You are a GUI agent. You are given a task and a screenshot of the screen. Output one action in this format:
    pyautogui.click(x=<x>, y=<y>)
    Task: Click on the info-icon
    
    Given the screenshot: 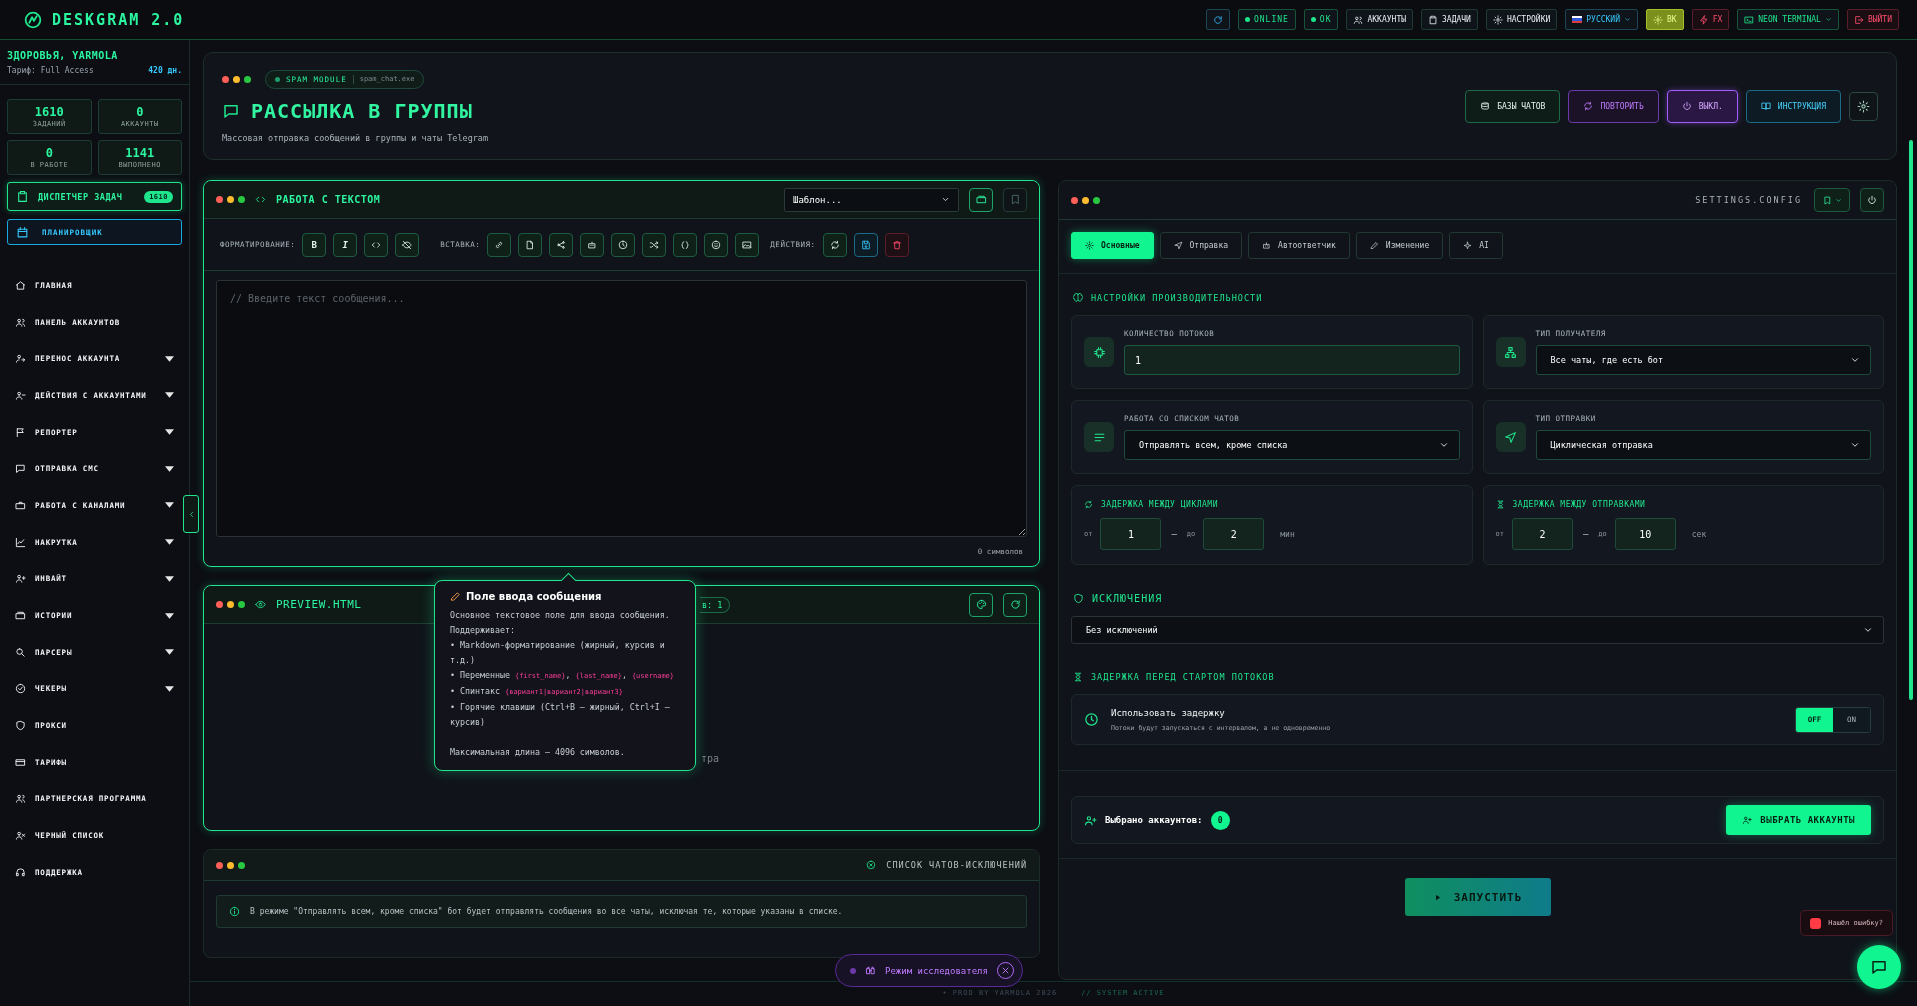 What is the action you would take?
    pyautogui.click(x=234, y=911)
    